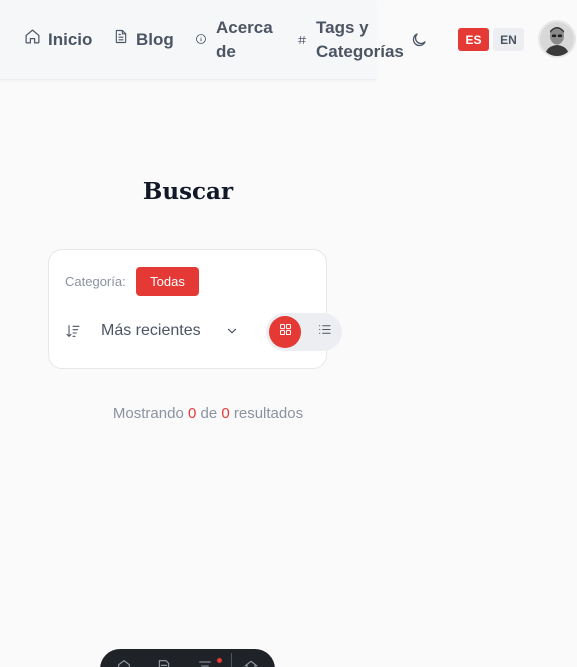  What do you see at coordinates (360, 39) in the screenshot?
I see `nav-item-label: Tags y Categorías` at bounding box center [360, 39].